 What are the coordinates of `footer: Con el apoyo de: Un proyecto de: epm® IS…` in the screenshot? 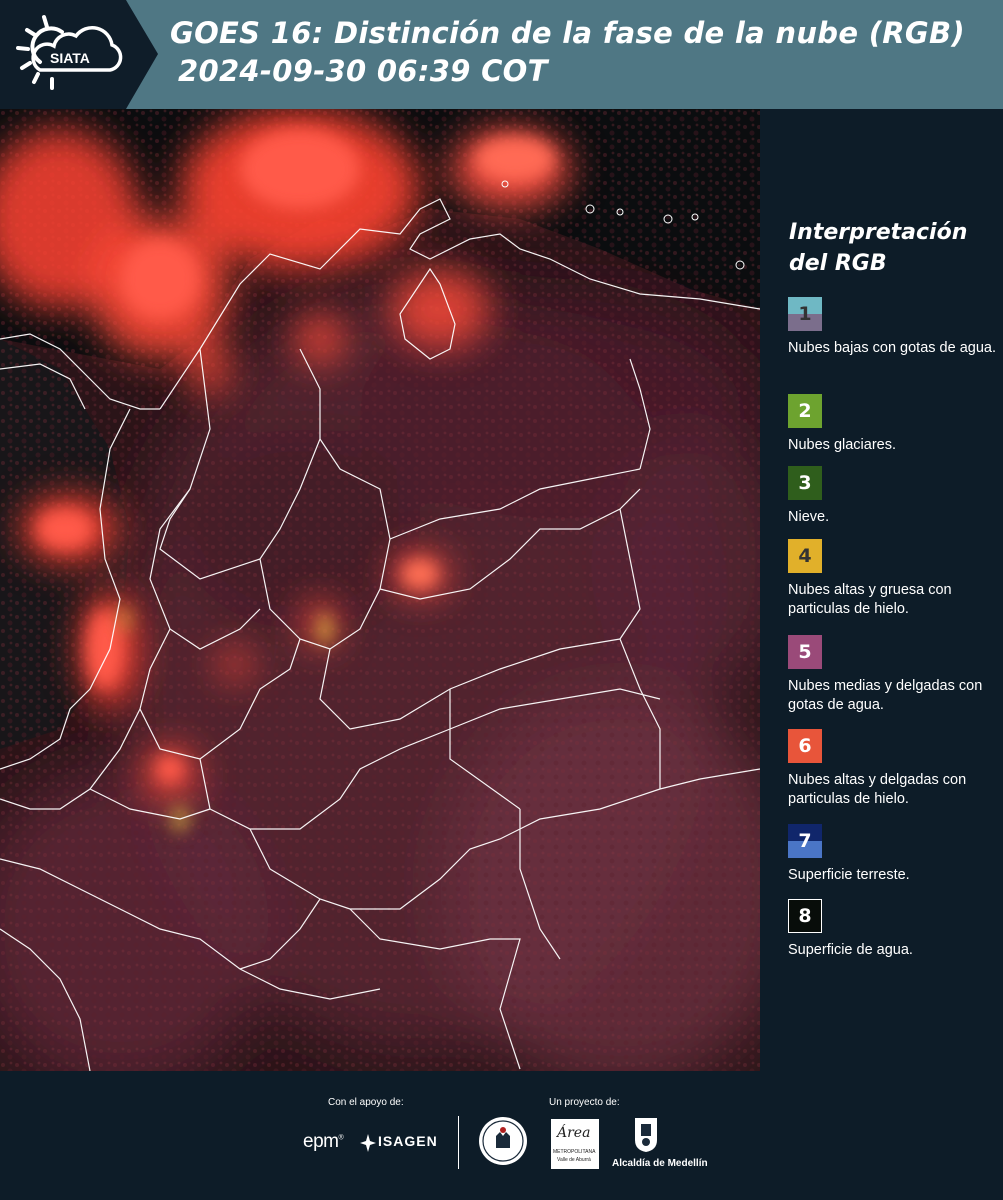 It's located at (501, 1135).